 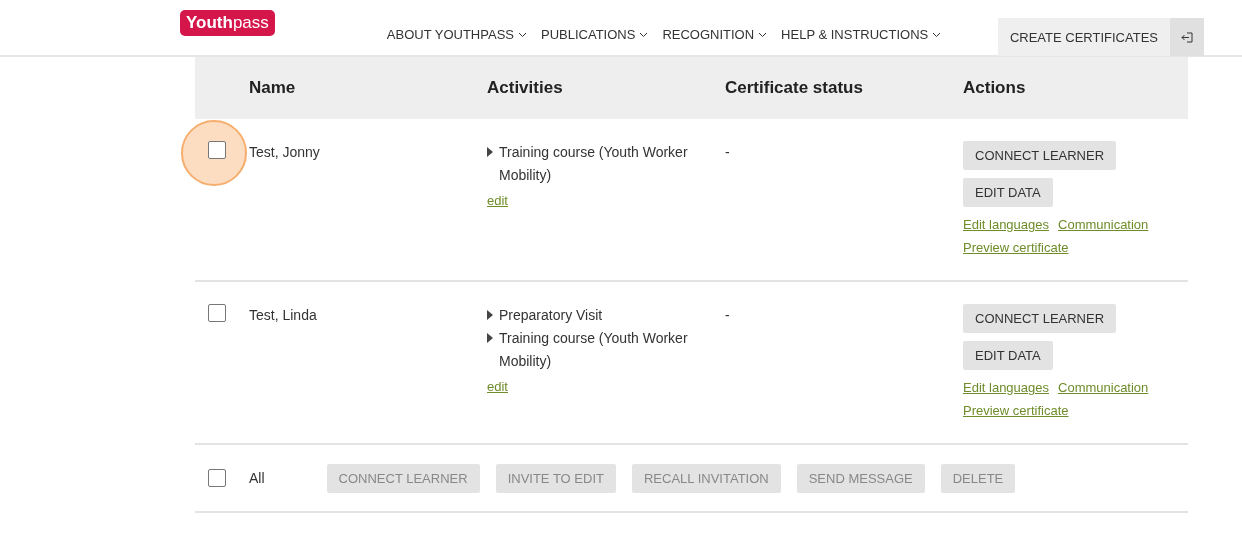 I want to click on learner-name: Test, Jonny, so click(x=285, y=152).